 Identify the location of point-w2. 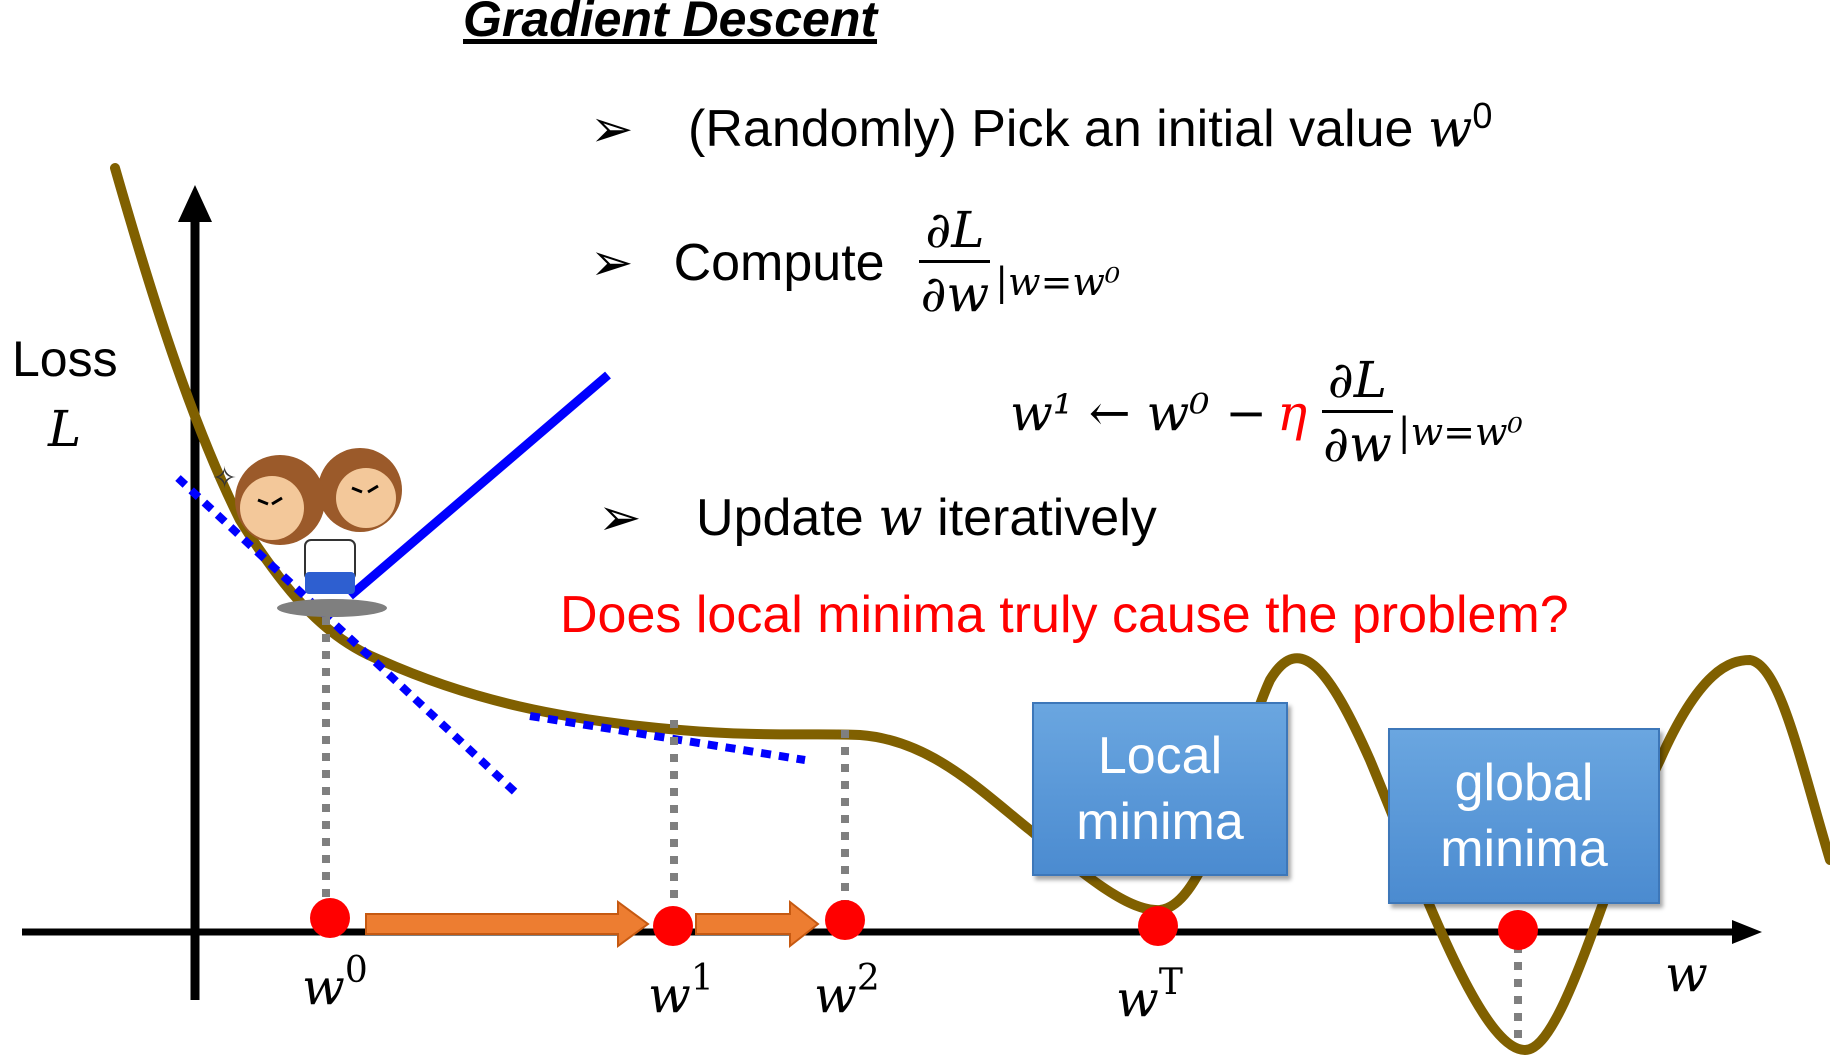
(845, 920).